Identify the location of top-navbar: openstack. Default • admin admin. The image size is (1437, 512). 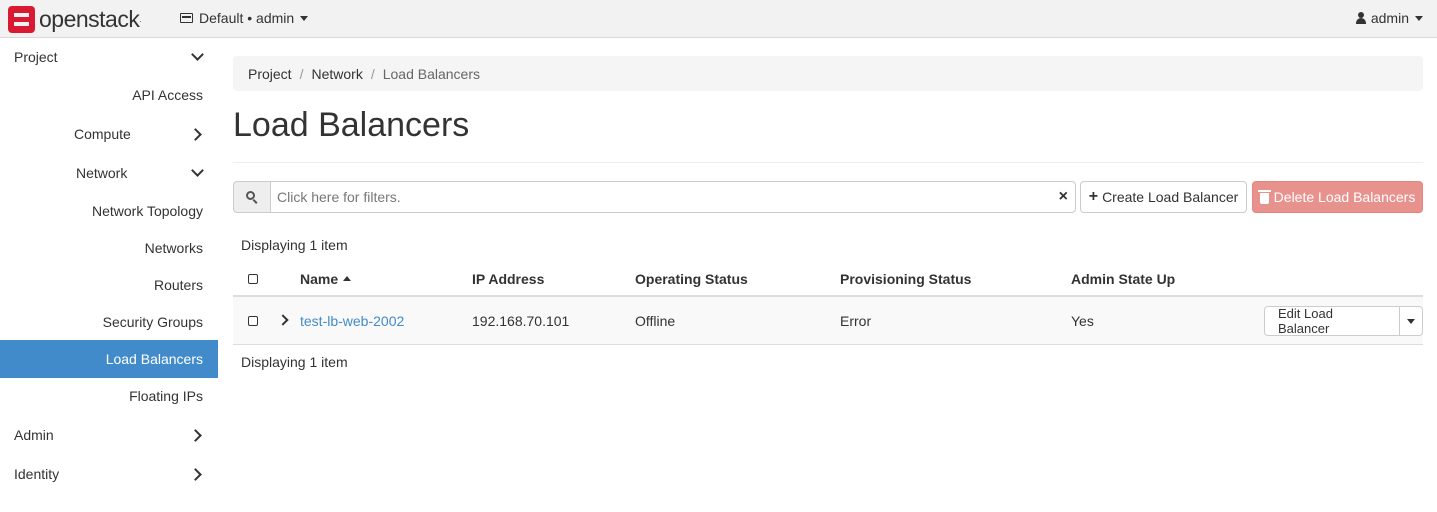
(718, 19).